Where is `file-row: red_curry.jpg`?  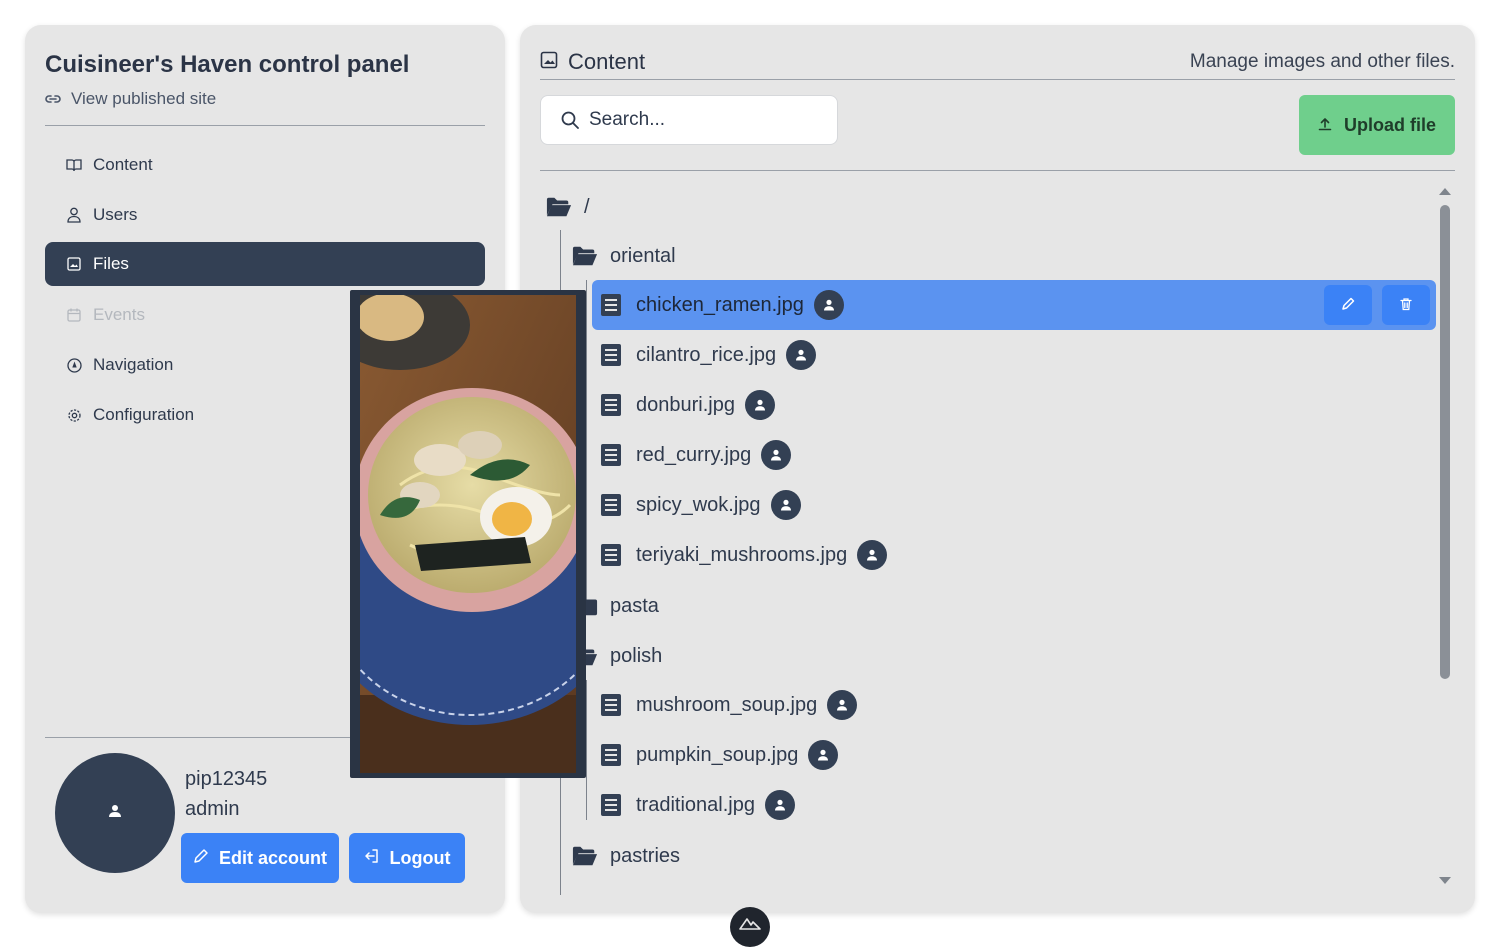 file-row: red_curry.jpg is located at coordinates (695, 455).